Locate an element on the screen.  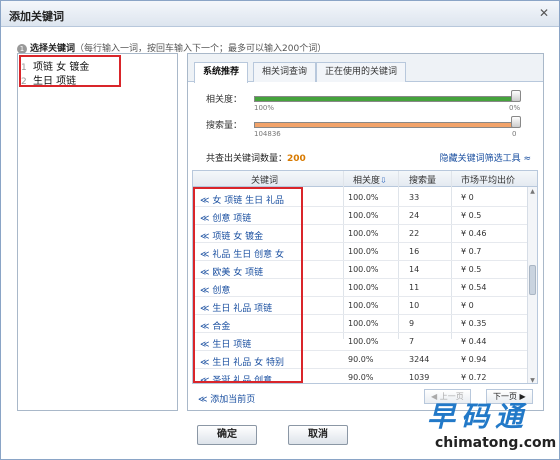
search-volume-slider-track is located at coordinates (385, 125).